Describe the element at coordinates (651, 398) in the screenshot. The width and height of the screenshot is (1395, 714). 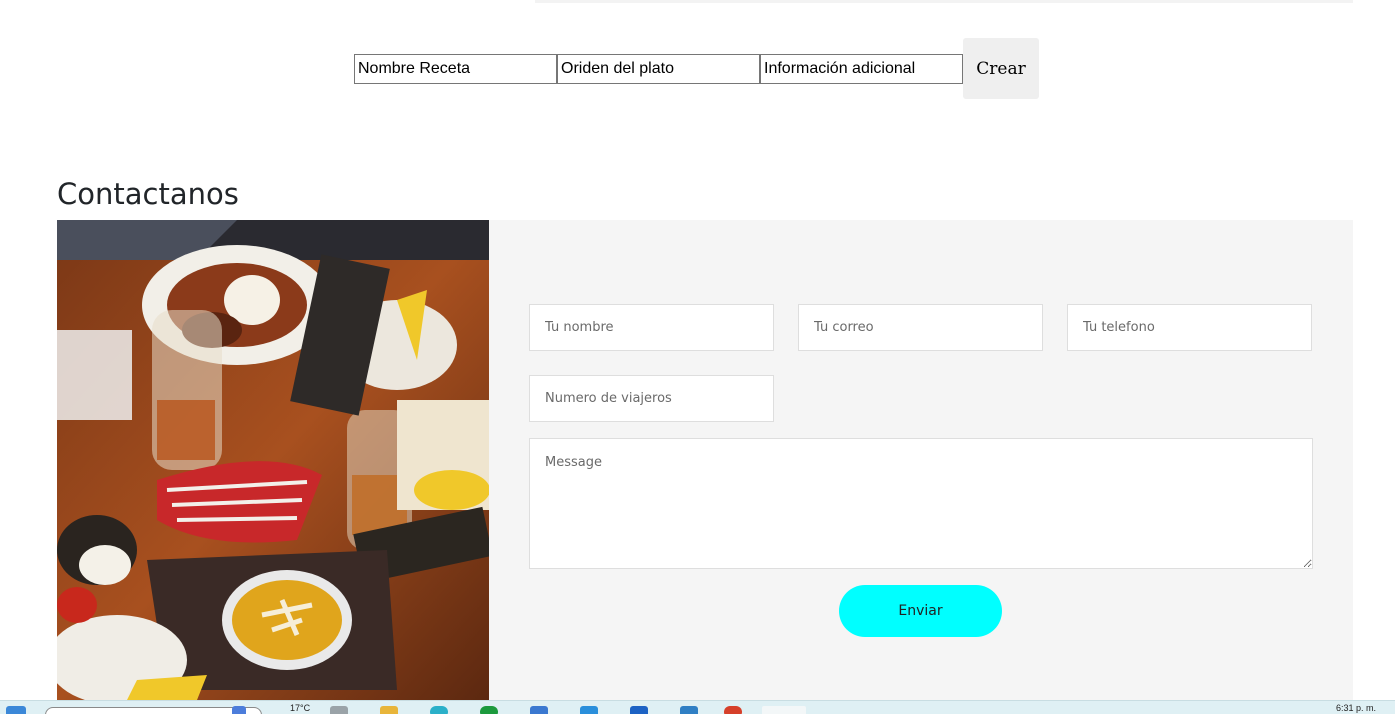
I see `travelers-input` at that location.